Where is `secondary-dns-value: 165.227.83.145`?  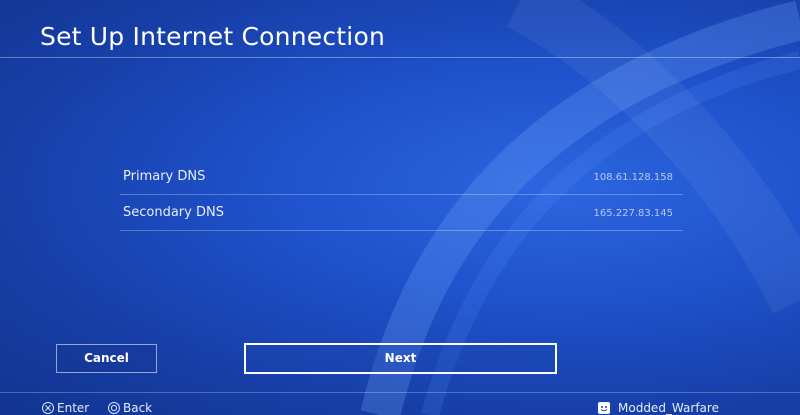 secondary-dns-value: 165.227.83.145 is located at coordinates (633, 213).